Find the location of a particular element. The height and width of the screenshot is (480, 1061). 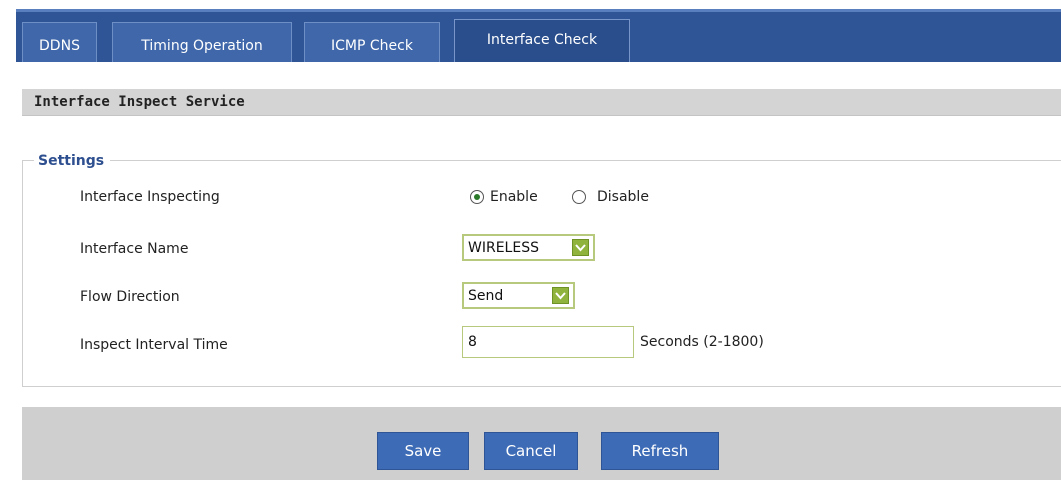

inspect-interval-unit: Seconds (2-1800) is located at coordinates (702, 342).